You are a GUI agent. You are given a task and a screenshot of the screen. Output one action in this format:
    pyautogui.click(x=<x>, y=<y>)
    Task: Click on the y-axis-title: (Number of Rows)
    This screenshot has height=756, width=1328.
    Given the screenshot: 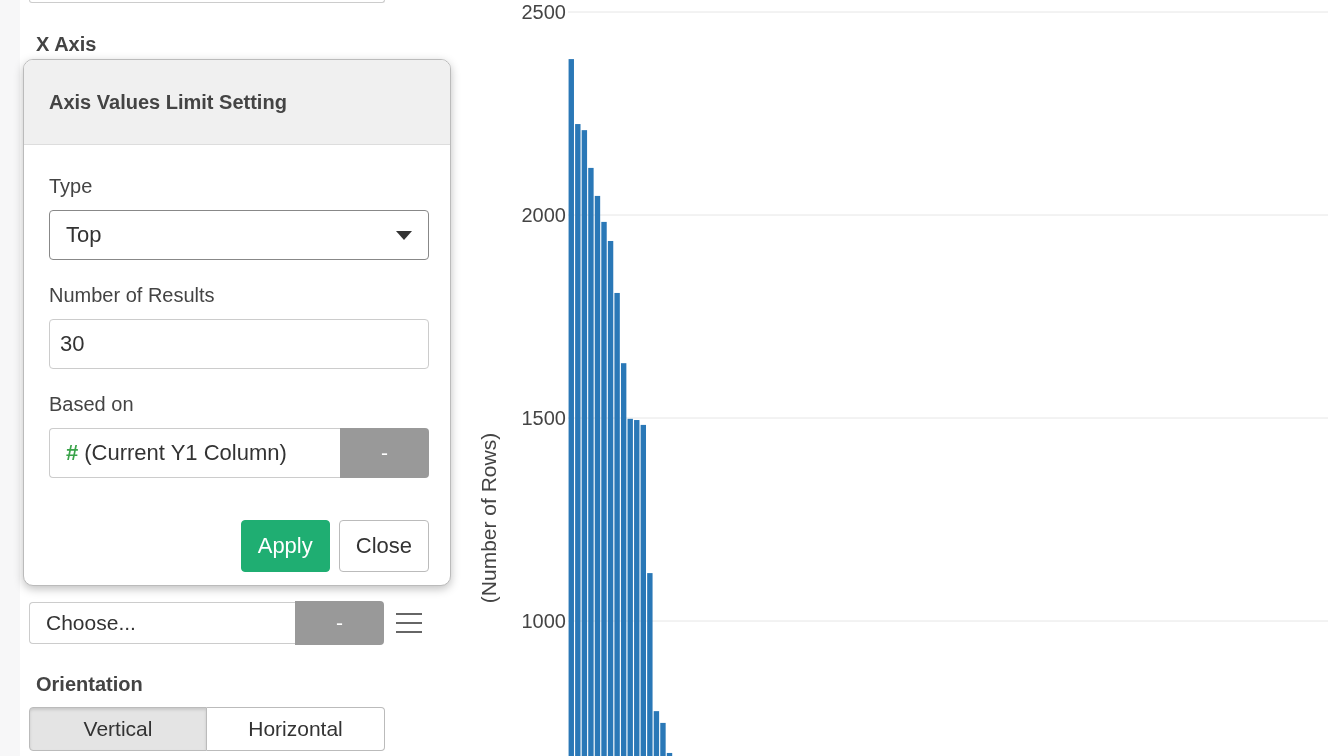 What is the action you would take?
    pyautogui.click(x=488, y=518)
    